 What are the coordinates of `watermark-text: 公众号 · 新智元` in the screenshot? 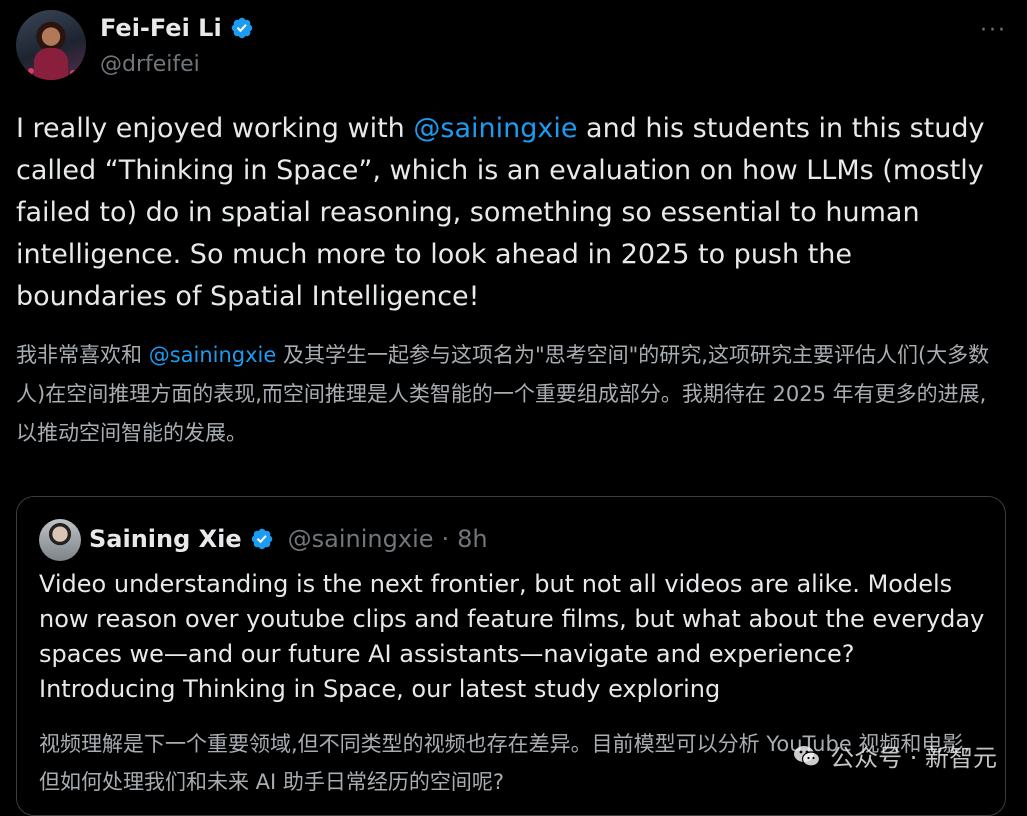 It's located at (913, 758).